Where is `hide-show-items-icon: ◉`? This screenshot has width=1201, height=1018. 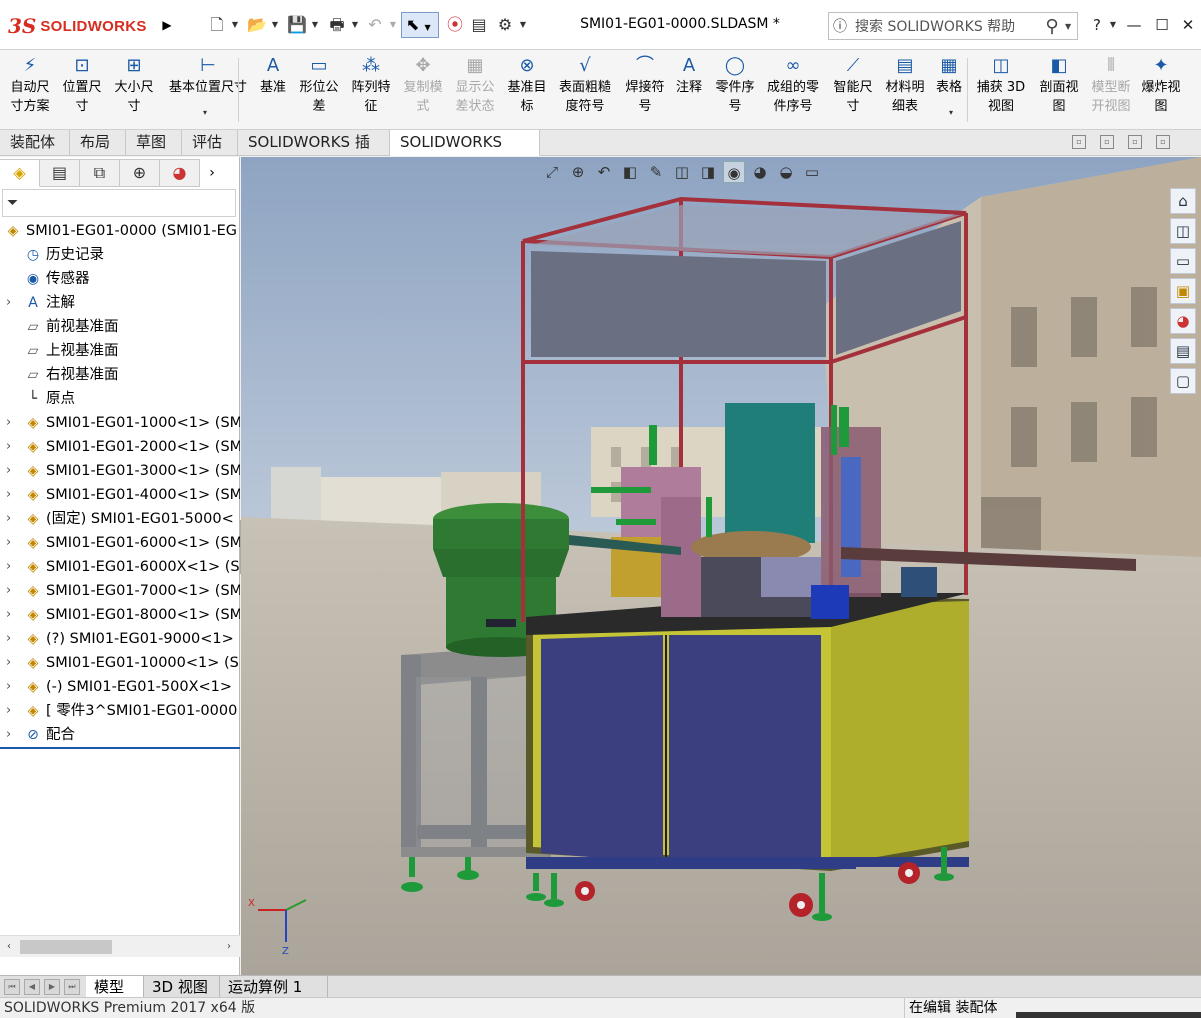 hide-show-items-icon: ◉ is located at coordinates (734, 172).